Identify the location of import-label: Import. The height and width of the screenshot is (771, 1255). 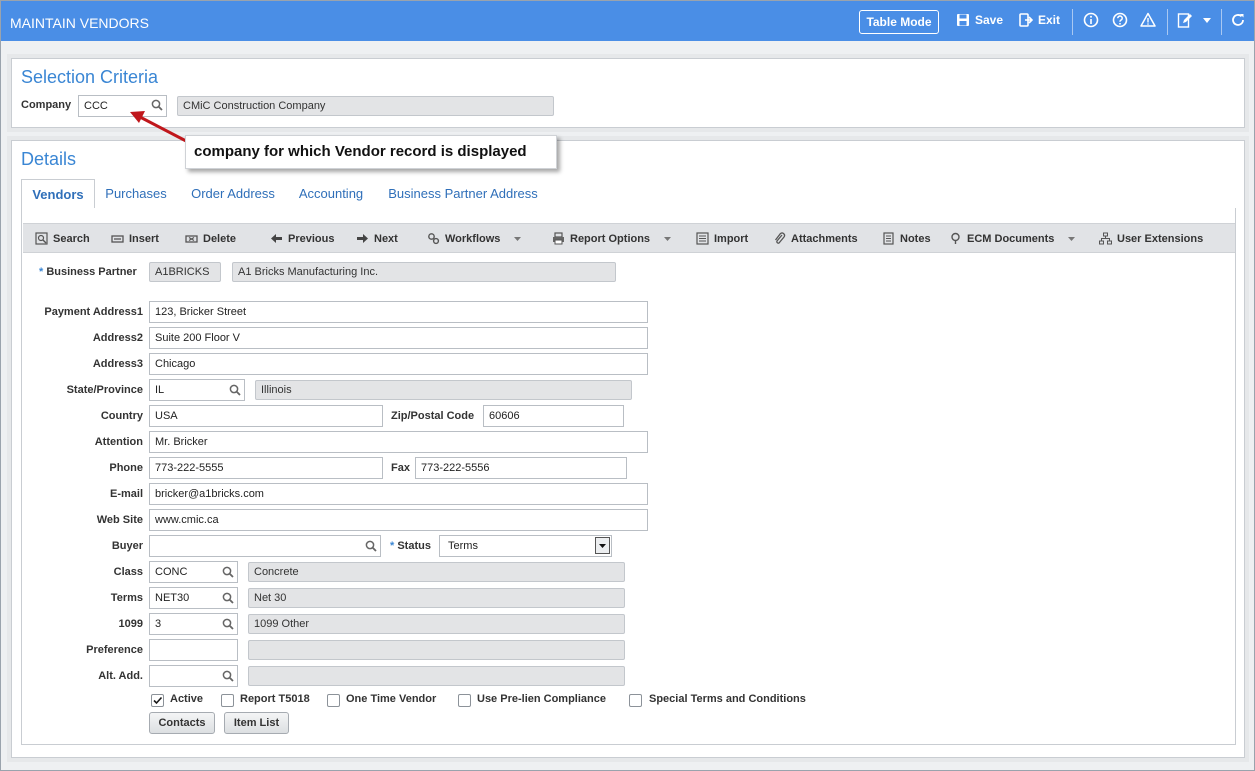
(731, 238).